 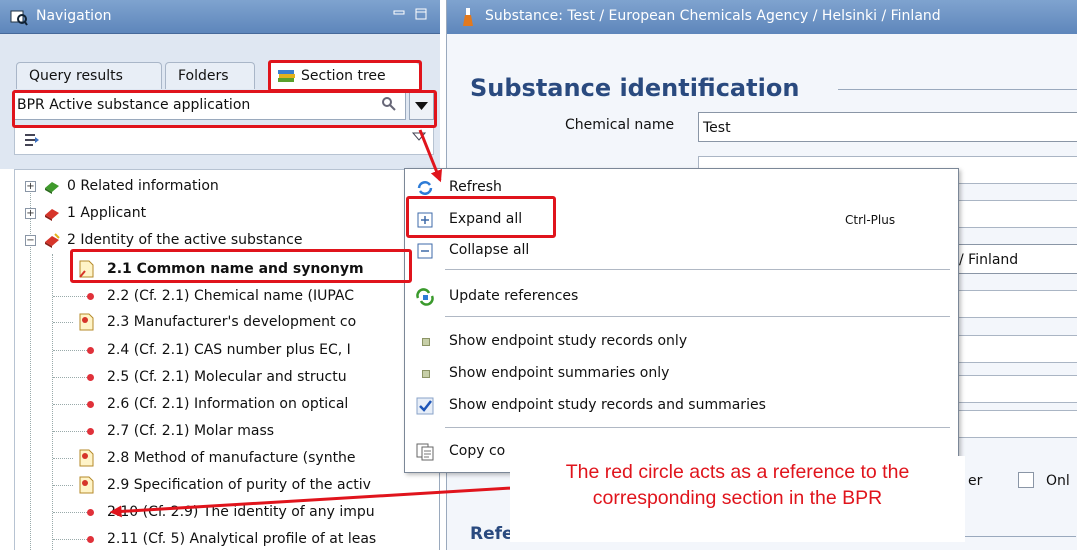 I want to click on annotation-line: corresponding section in the BPR, so click(x=737, y=498).